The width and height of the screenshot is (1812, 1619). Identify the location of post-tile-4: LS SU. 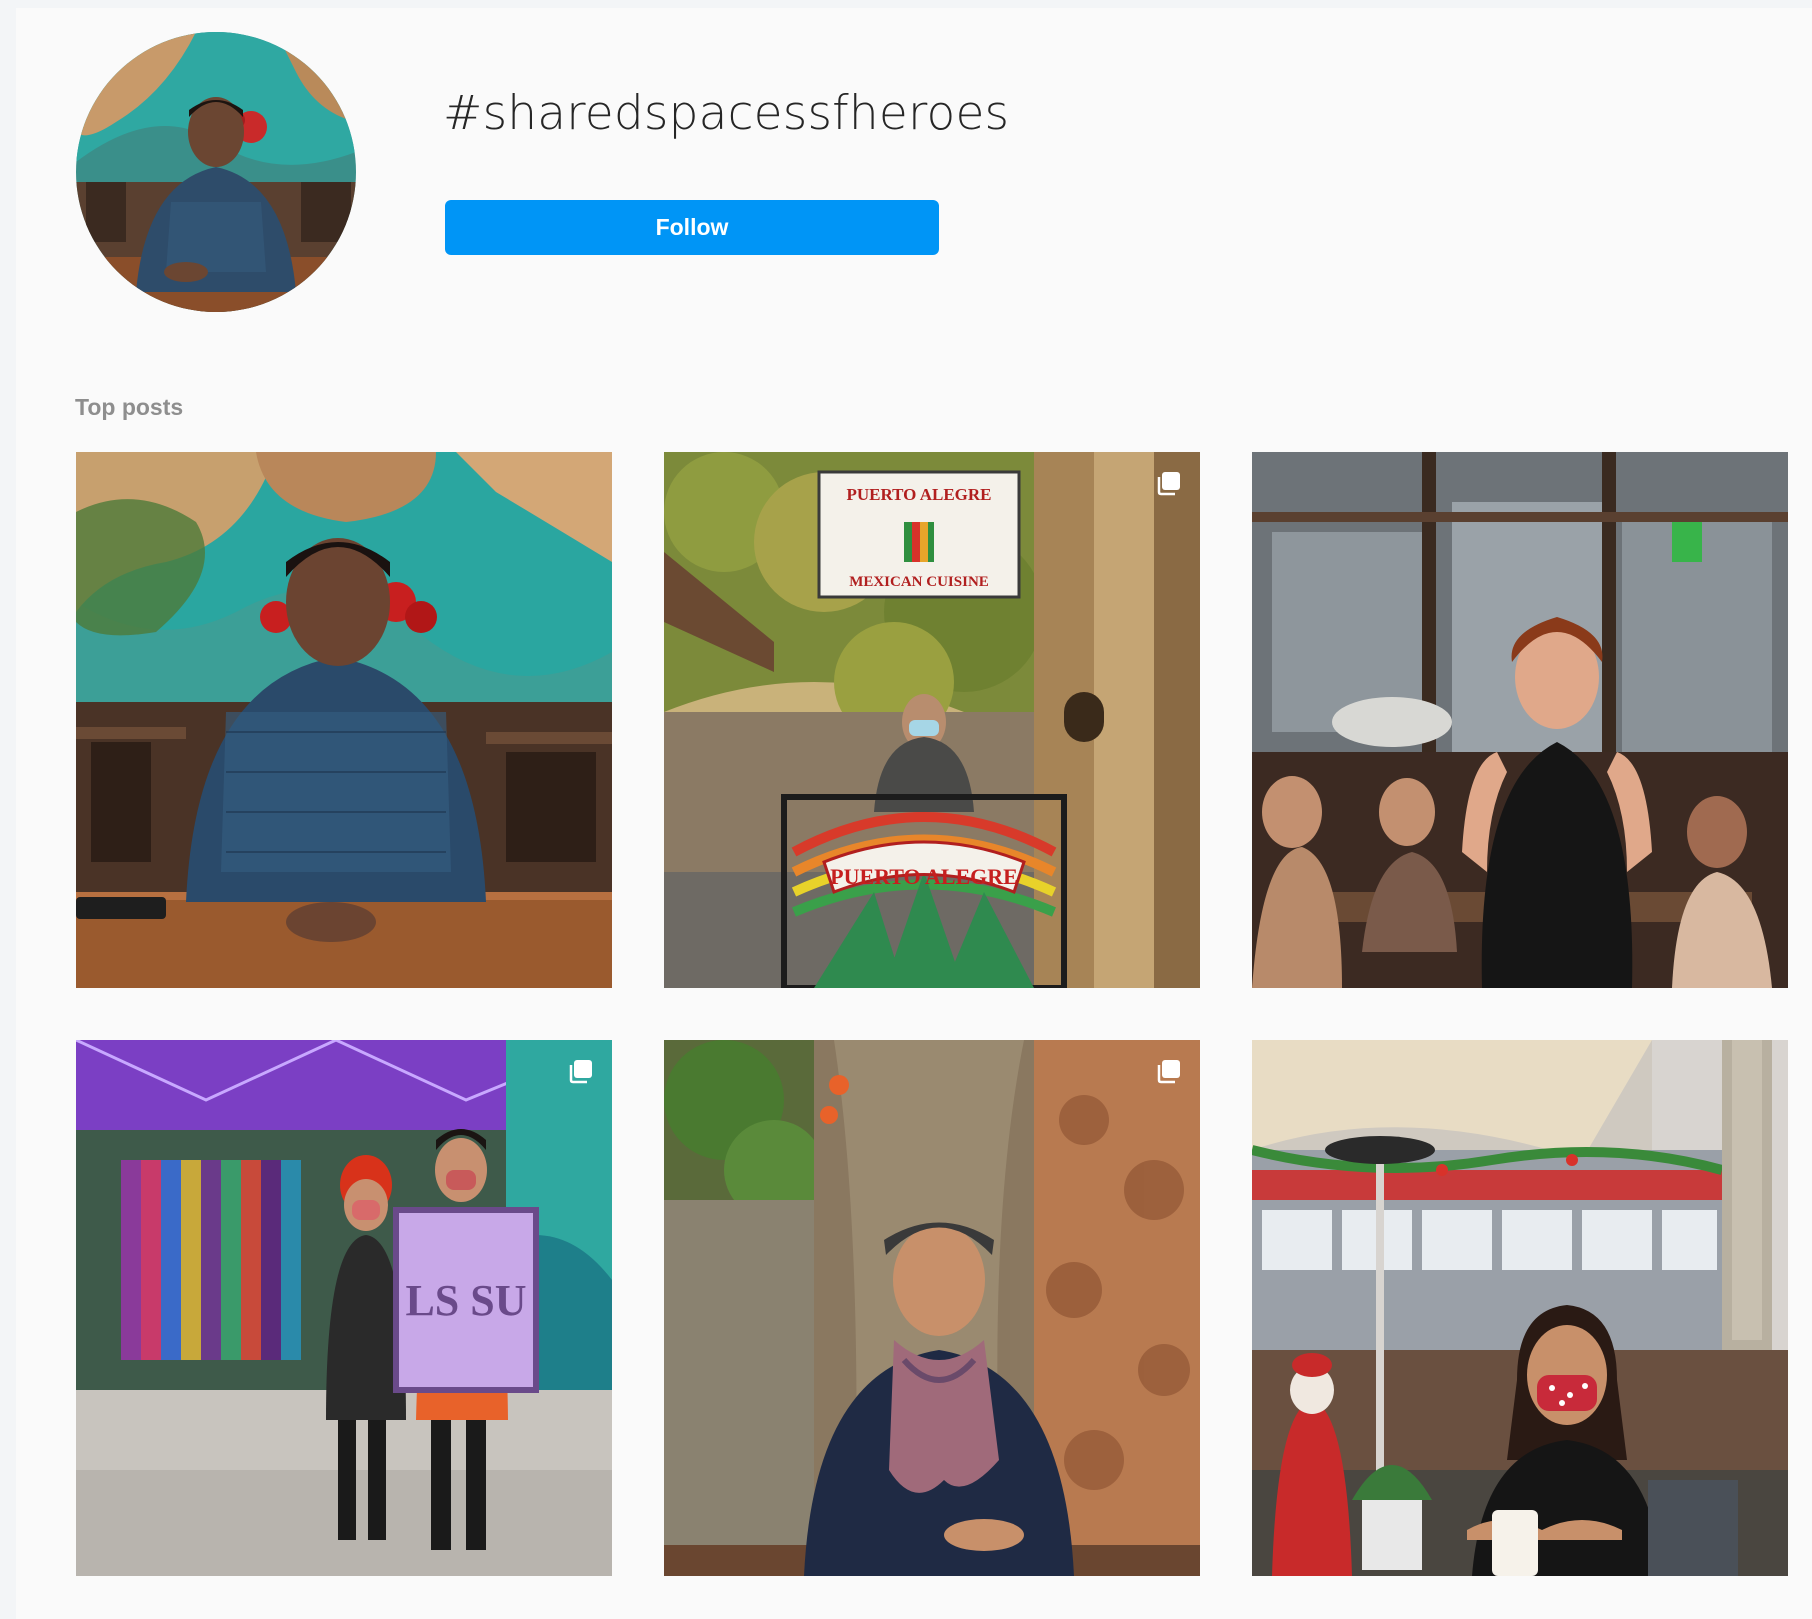
(344, 1308).